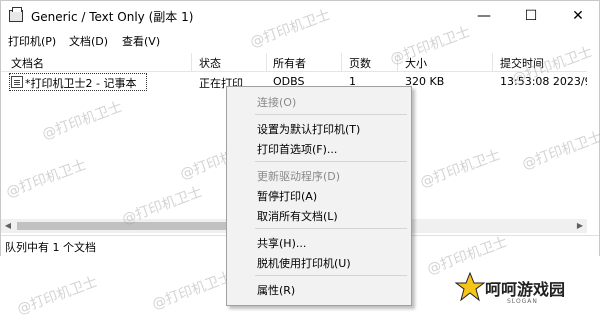 This screenshot has width=600, height=319. I want to click on scroll-left-arrow-icon: ◀, so click(8, 226).